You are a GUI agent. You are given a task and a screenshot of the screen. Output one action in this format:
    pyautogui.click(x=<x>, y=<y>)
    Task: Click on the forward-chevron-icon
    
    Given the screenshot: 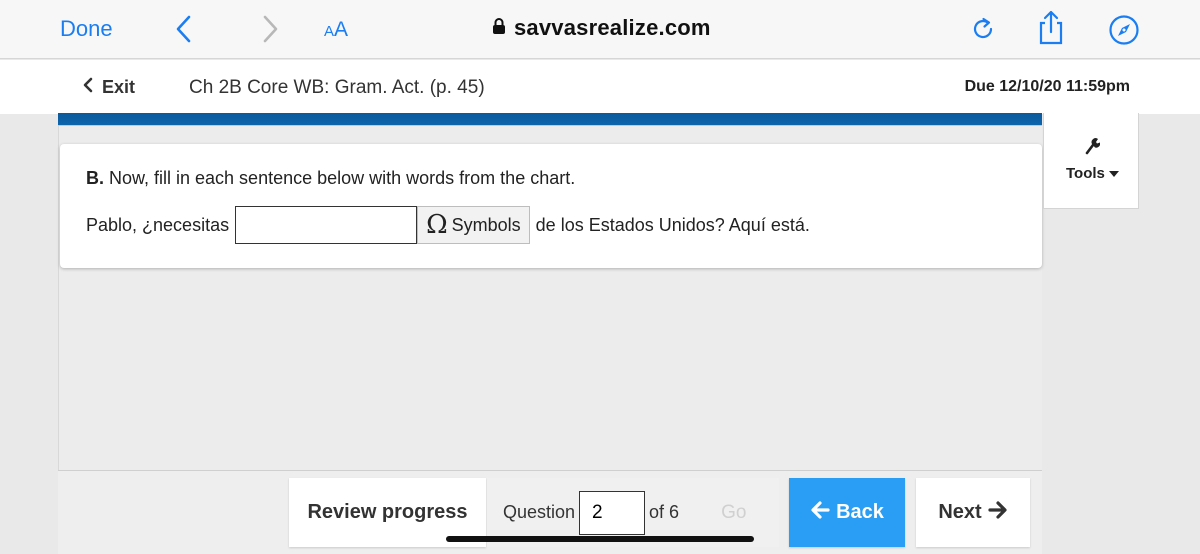 What is the action you would take?
    pyautogui.click(x=270, y=31)
    